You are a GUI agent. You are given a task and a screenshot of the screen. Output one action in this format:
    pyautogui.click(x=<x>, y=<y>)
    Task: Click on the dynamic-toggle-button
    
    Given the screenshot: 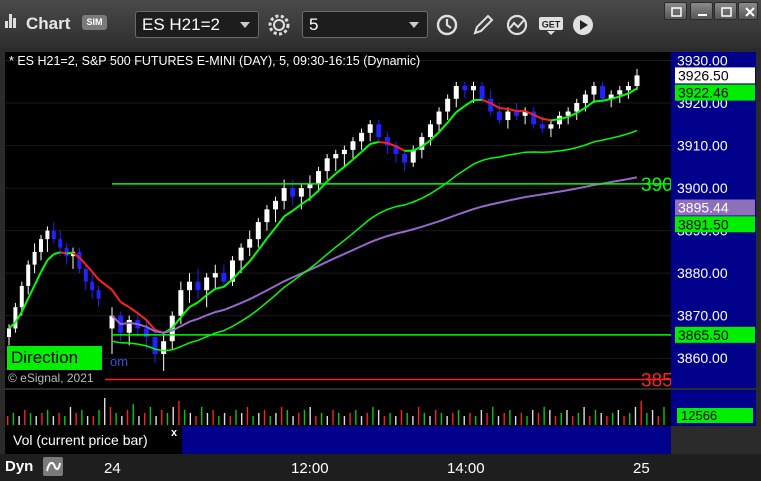 What is the action you would take?
    pyautogui.click(x=53, y=466)
    